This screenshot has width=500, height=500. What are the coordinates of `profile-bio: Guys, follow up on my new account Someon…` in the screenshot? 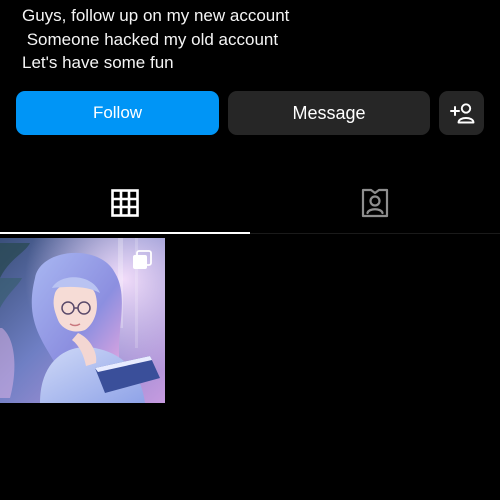 It's located at (252, 39).